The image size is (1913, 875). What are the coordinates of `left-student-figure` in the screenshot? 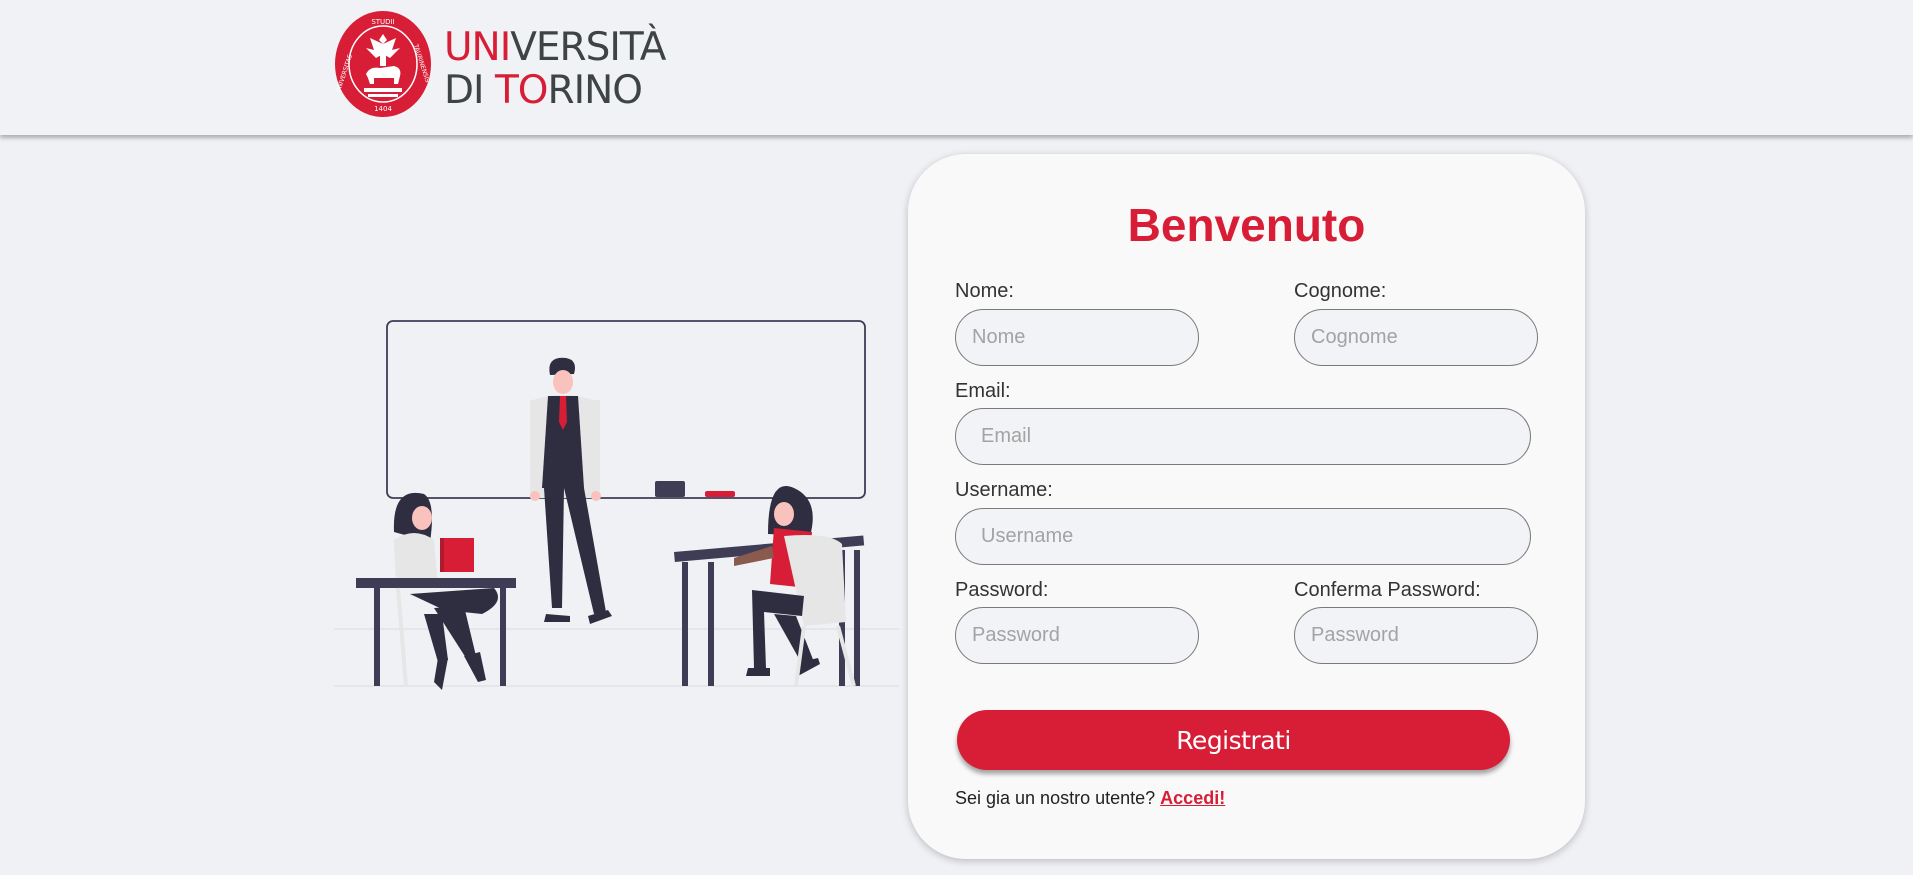 It's located at (436, 591).